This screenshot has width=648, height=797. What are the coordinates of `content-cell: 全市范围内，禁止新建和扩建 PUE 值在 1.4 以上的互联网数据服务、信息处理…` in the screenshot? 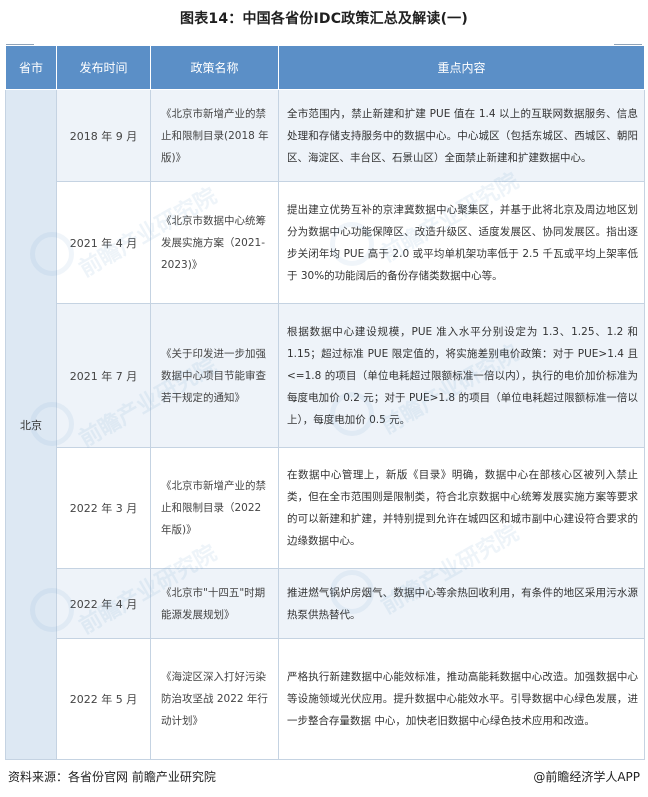 It's located at (461, 135).